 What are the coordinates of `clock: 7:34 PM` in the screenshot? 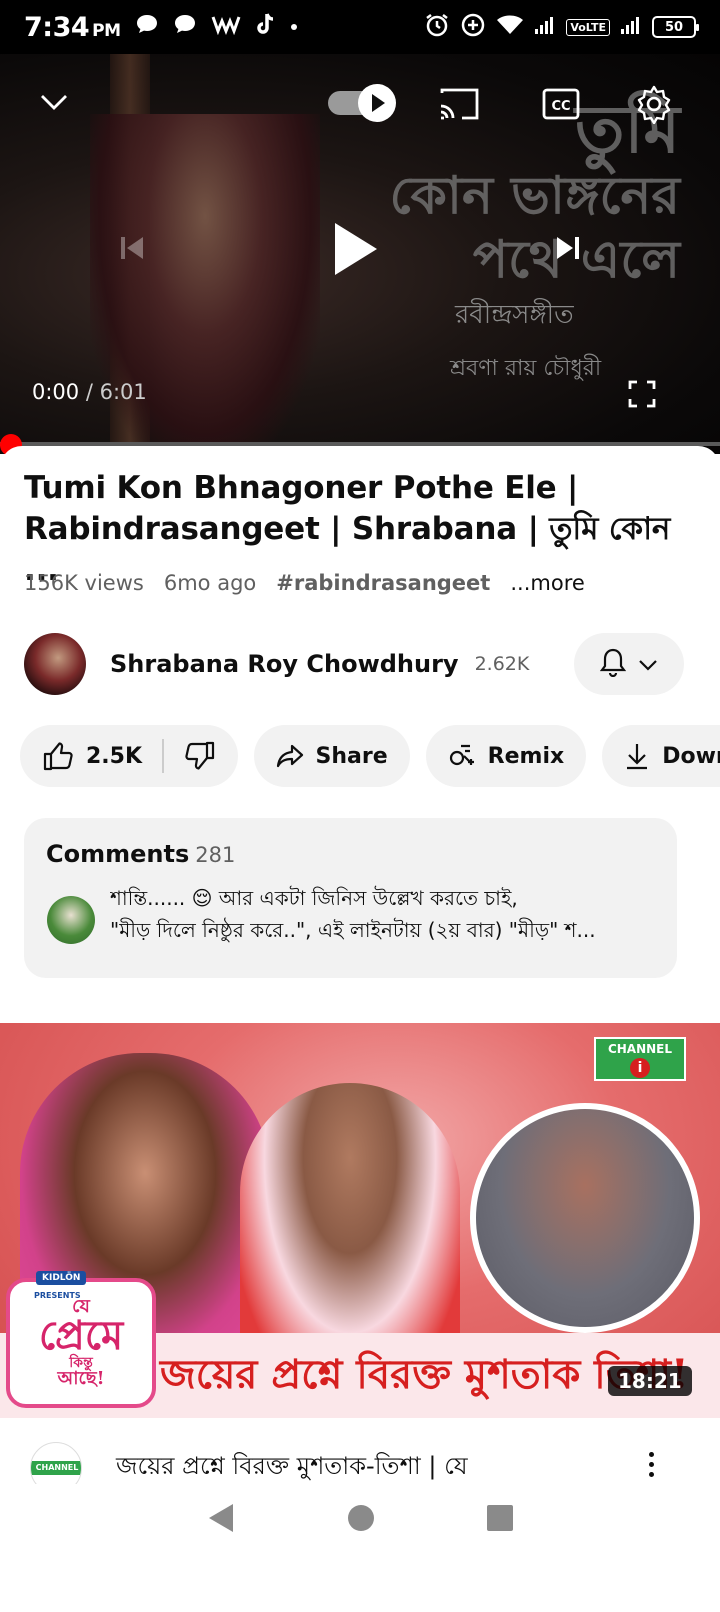 It's located at (72, 27).